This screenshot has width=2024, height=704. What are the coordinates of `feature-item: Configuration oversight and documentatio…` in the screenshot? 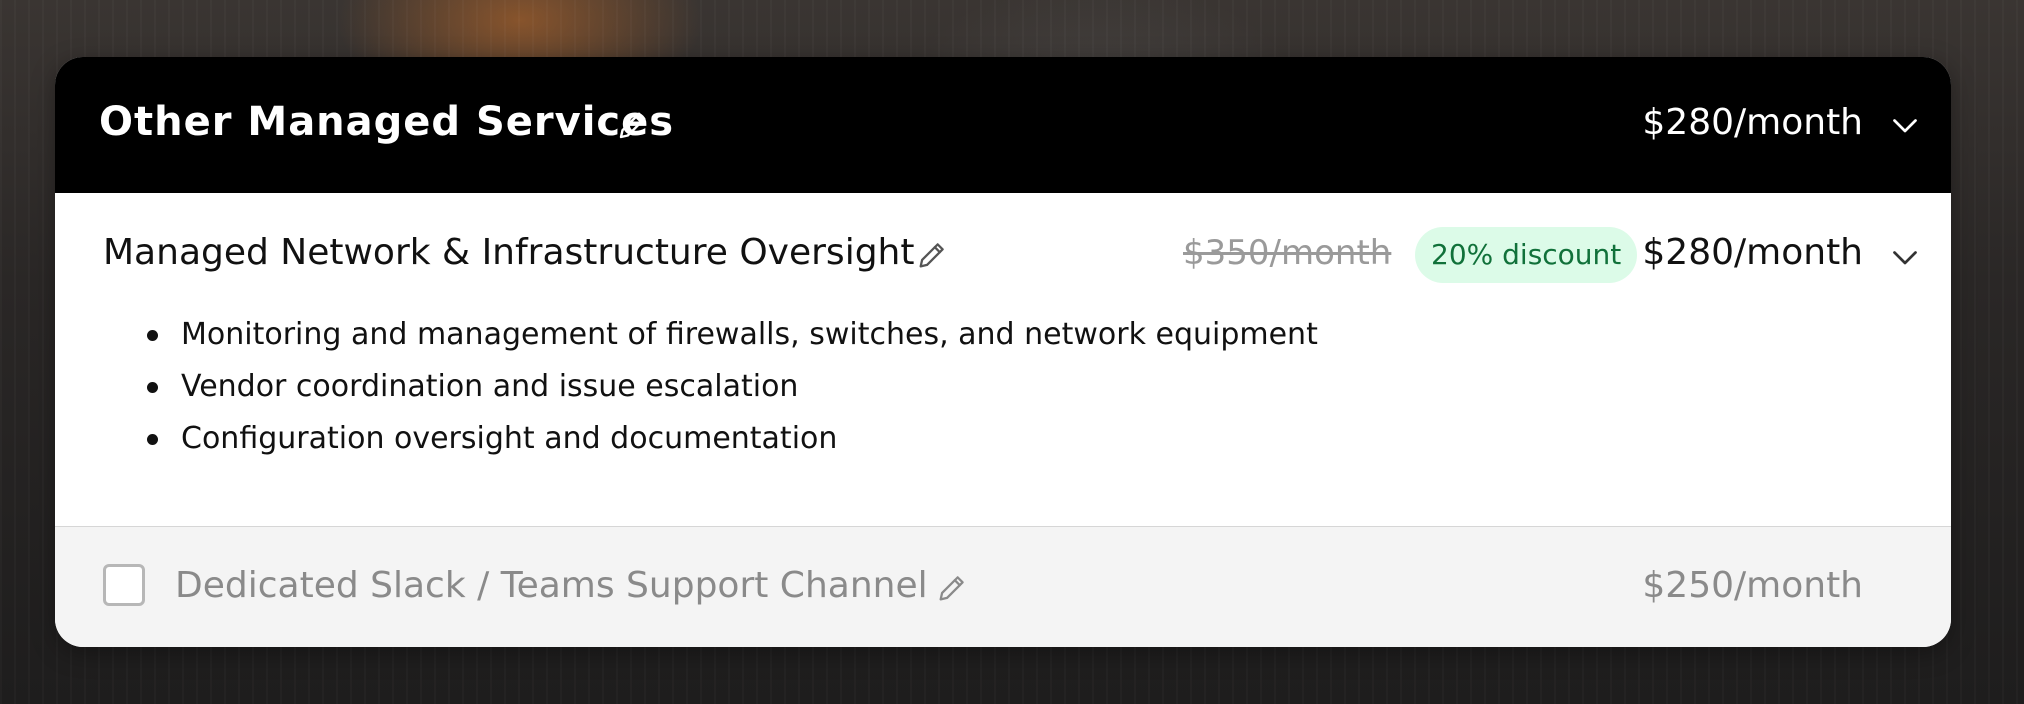 It's located at (686, 439).